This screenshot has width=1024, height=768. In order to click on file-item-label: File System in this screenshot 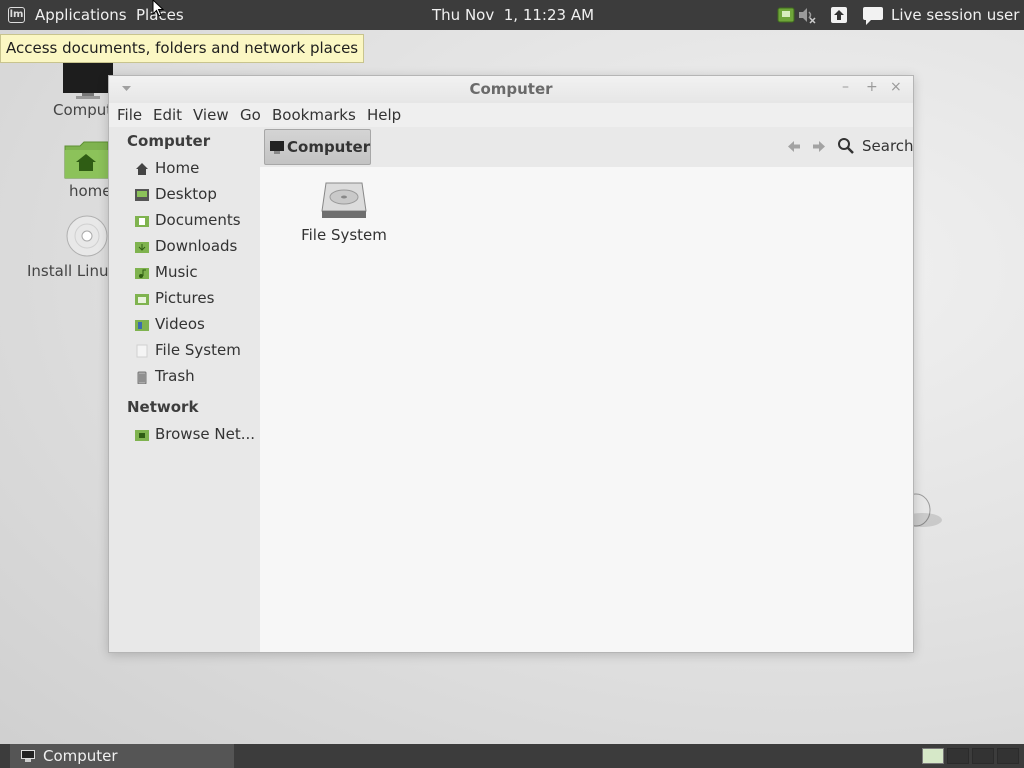, I will do `click(344, 235)`.